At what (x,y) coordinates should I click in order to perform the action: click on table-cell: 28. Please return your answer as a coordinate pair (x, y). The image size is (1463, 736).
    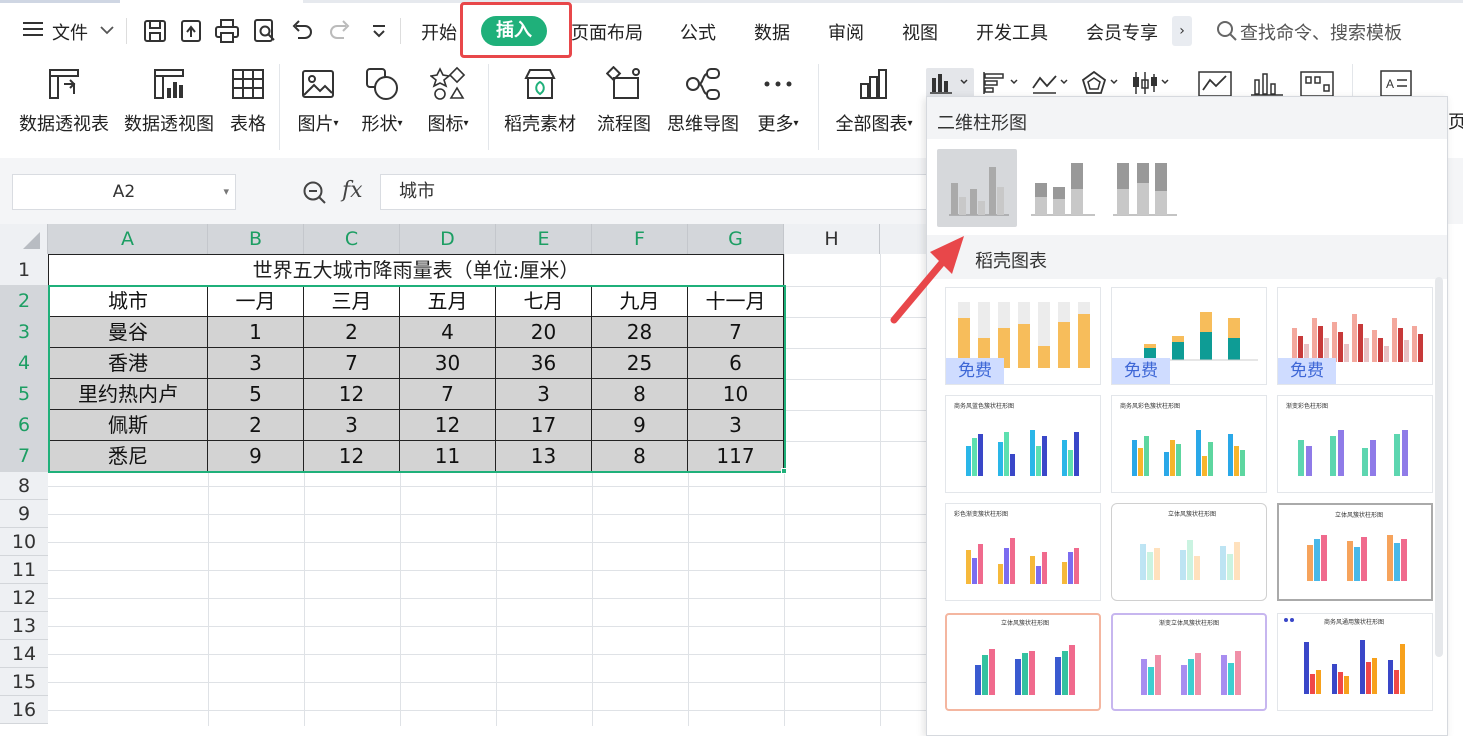
    Looking at the image, I should click on (640, 332).